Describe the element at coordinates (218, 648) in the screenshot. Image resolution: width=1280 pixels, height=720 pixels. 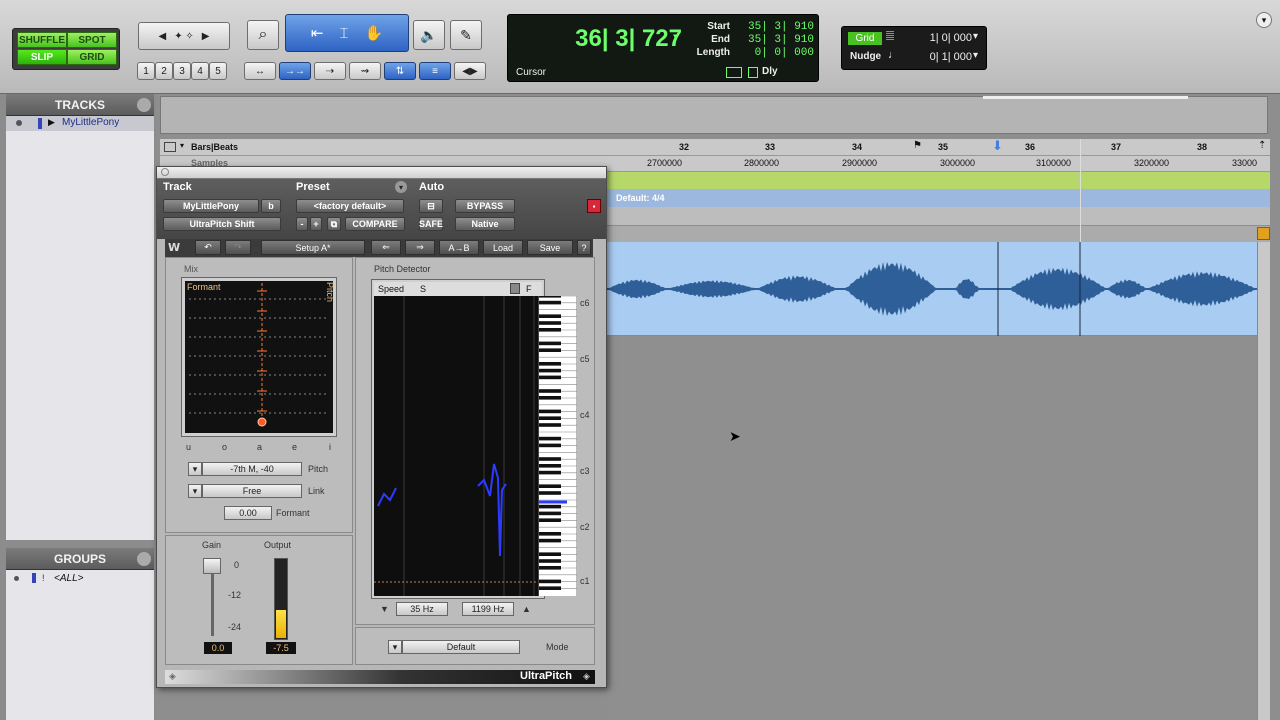
I see `gain-value-display: 0.0` at that location.